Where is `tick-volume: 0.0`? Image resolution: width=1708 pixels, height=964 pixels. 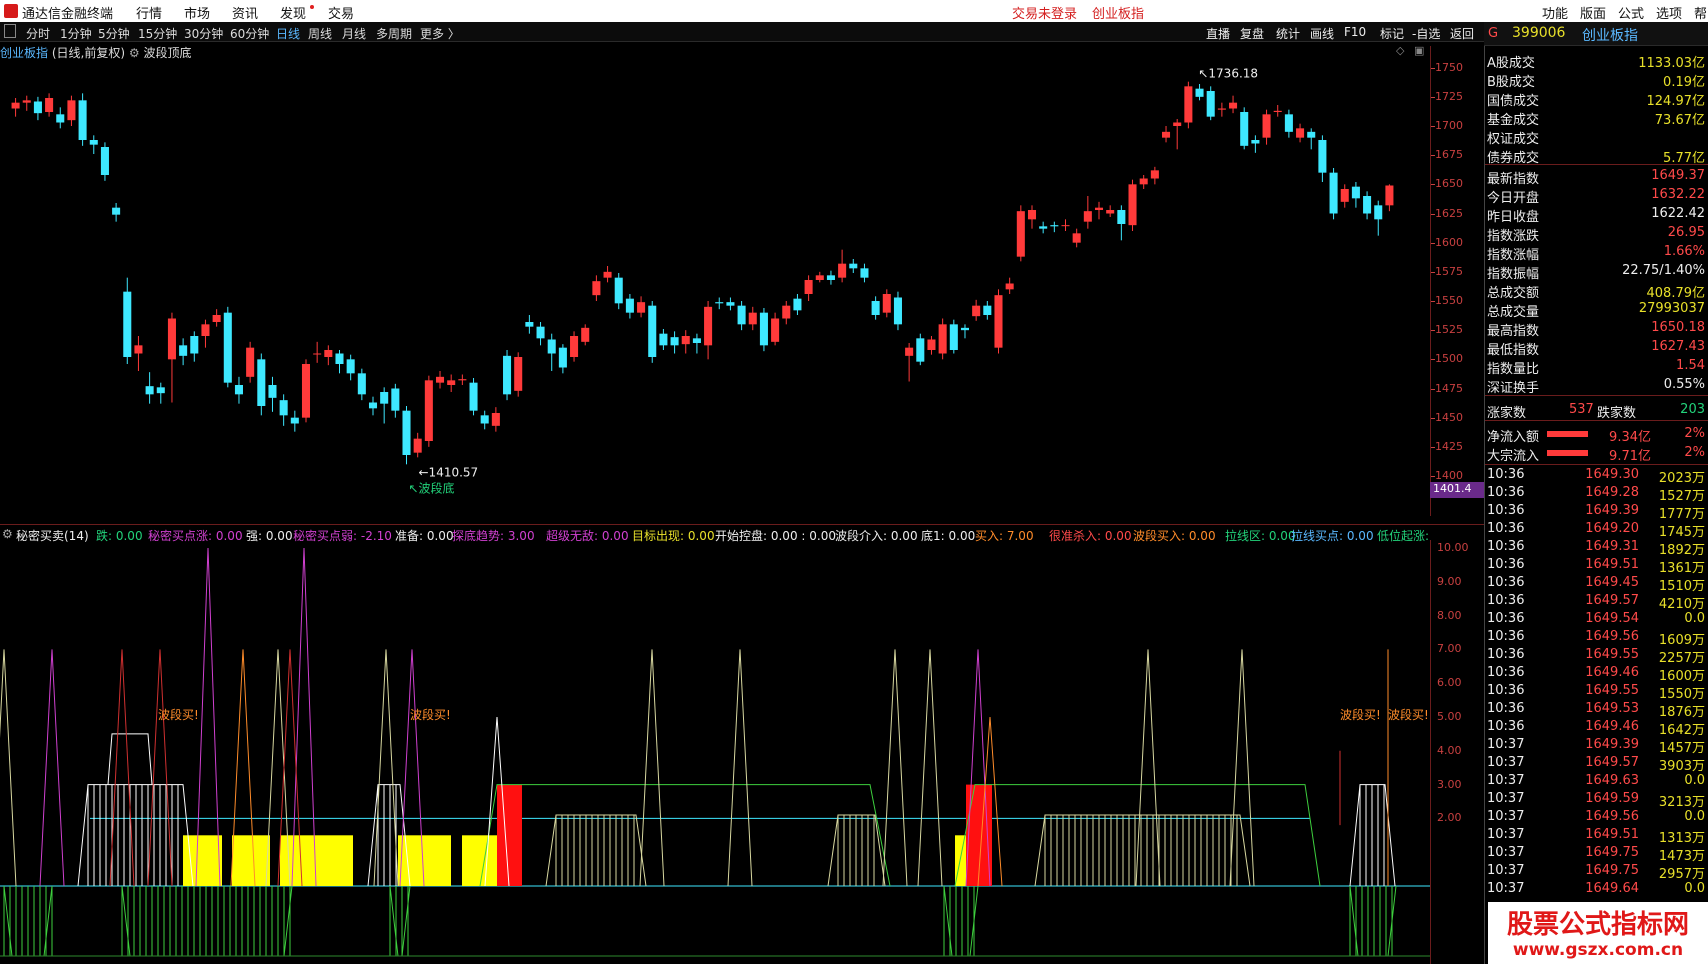 tick-volume: 0.0 is located at coordinates (1694, 888).